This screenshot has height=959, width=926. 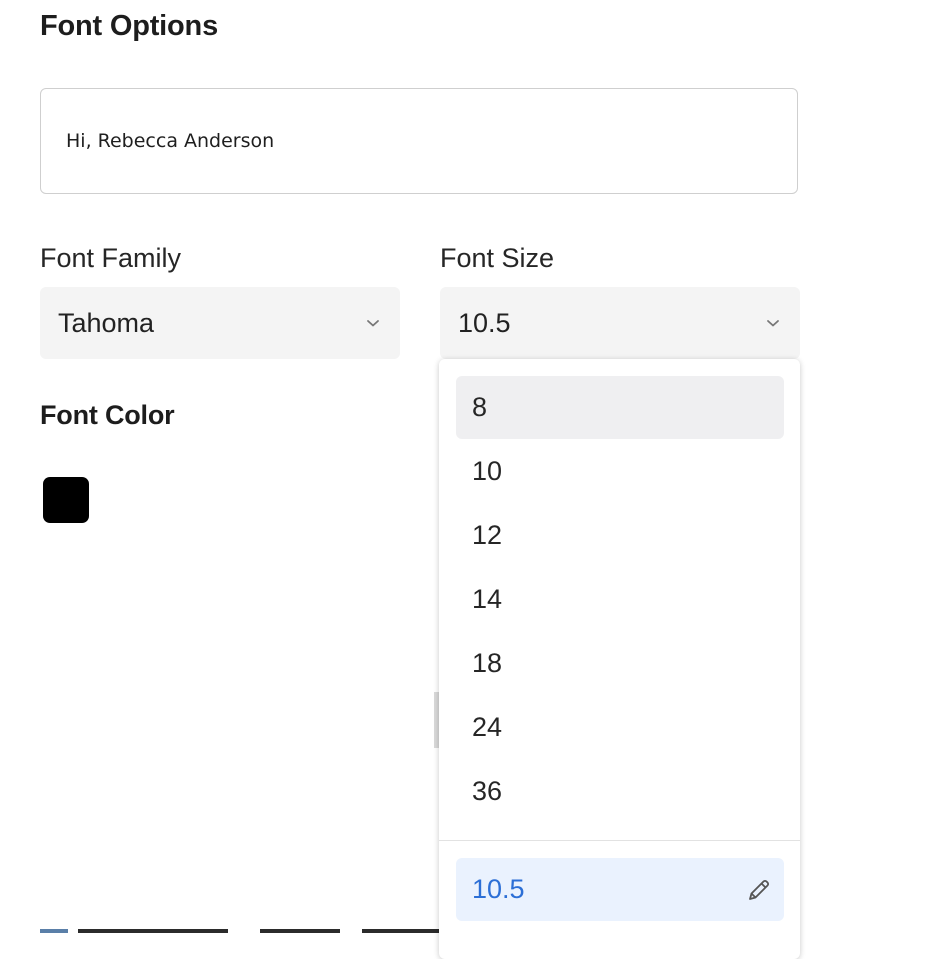 What do you see at coordinates (620, 791) in the screenshot?
I see `font-size-option-36: 36` at bounding box center [620, 791].